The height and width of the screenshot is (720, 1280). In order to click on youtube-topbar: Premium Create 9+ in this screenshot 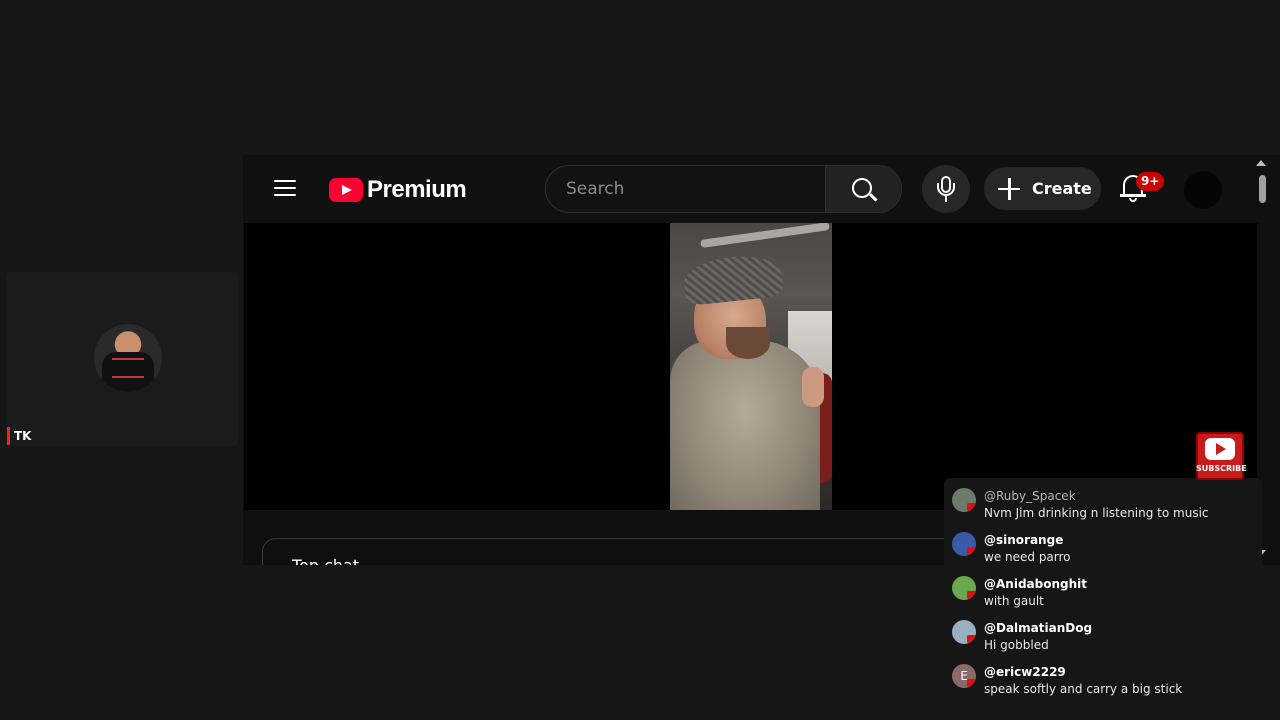, I will do `click(761, 189)`.